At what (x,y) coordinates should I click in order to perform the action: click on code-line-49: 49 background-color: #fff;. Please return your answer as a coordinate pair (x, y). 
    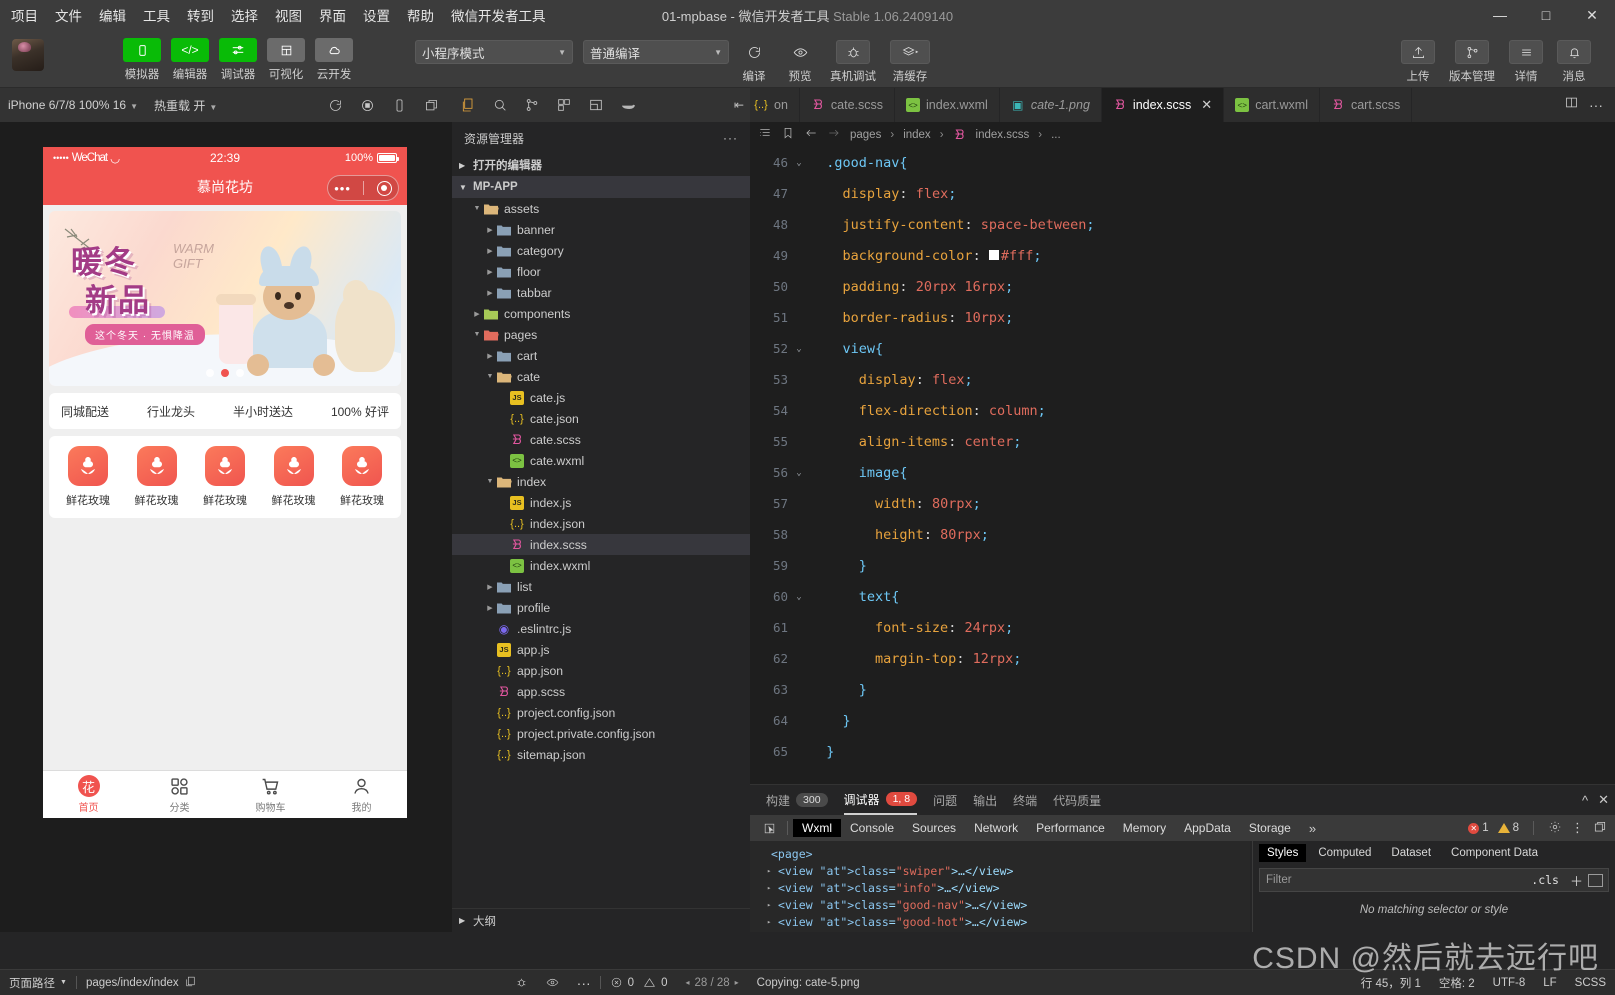
    Looking at the image, I should click on (1182, 255).